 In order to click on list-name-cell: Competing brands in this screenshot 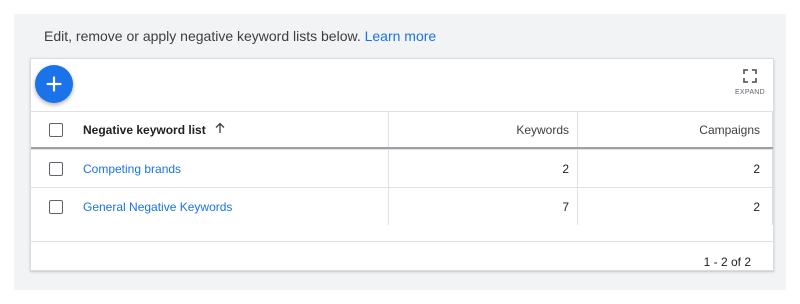, I will do `click(235, 168)`.